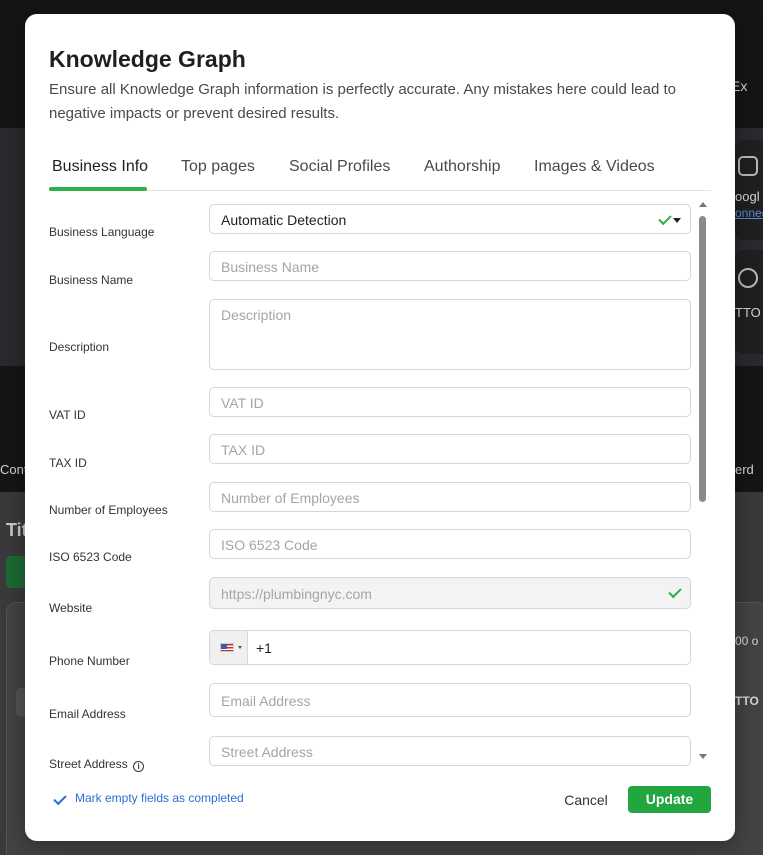 Image resolution: width=763 pixels, height=855 pixels. I want to click on email-input: Email Address, so click(450, 700).